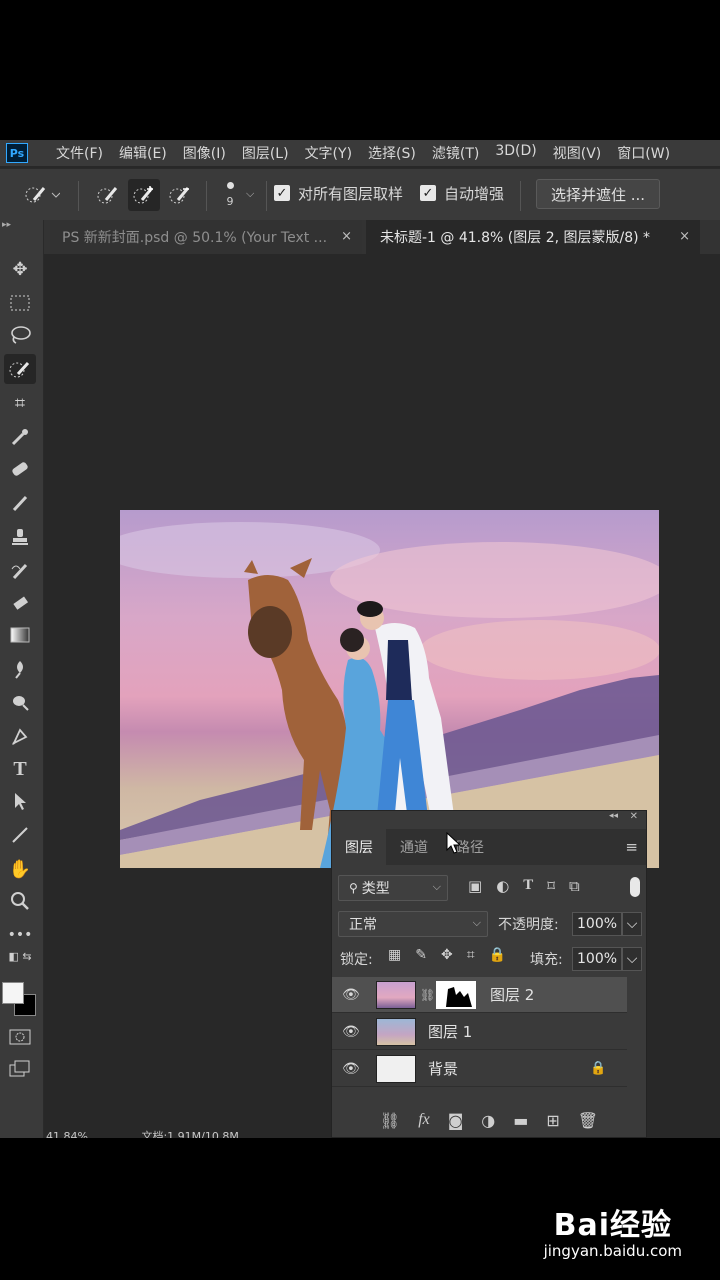  Describe the element at coordinates (392, 153) in the screenshot. I see `menu-select: 选择(S)` at that location.